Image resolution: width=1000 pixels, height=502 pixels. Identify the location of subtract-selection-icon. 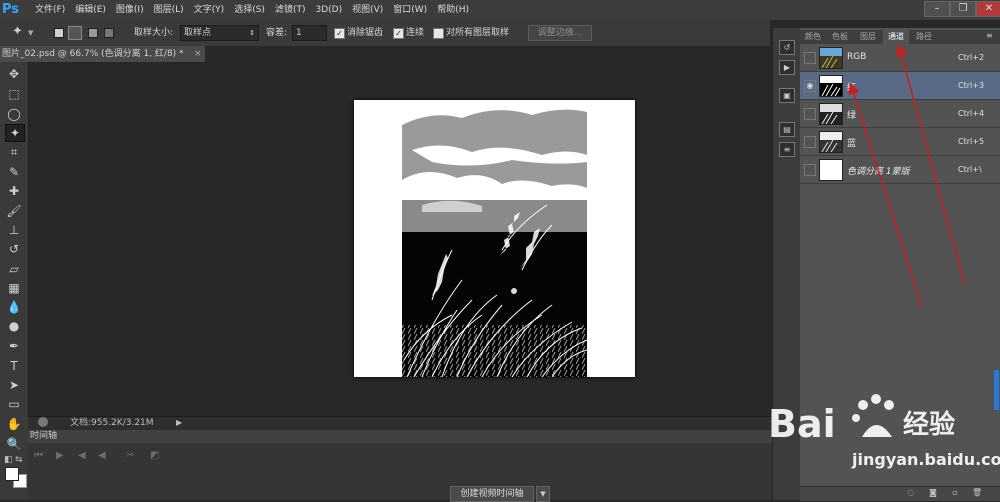
(93, 33).